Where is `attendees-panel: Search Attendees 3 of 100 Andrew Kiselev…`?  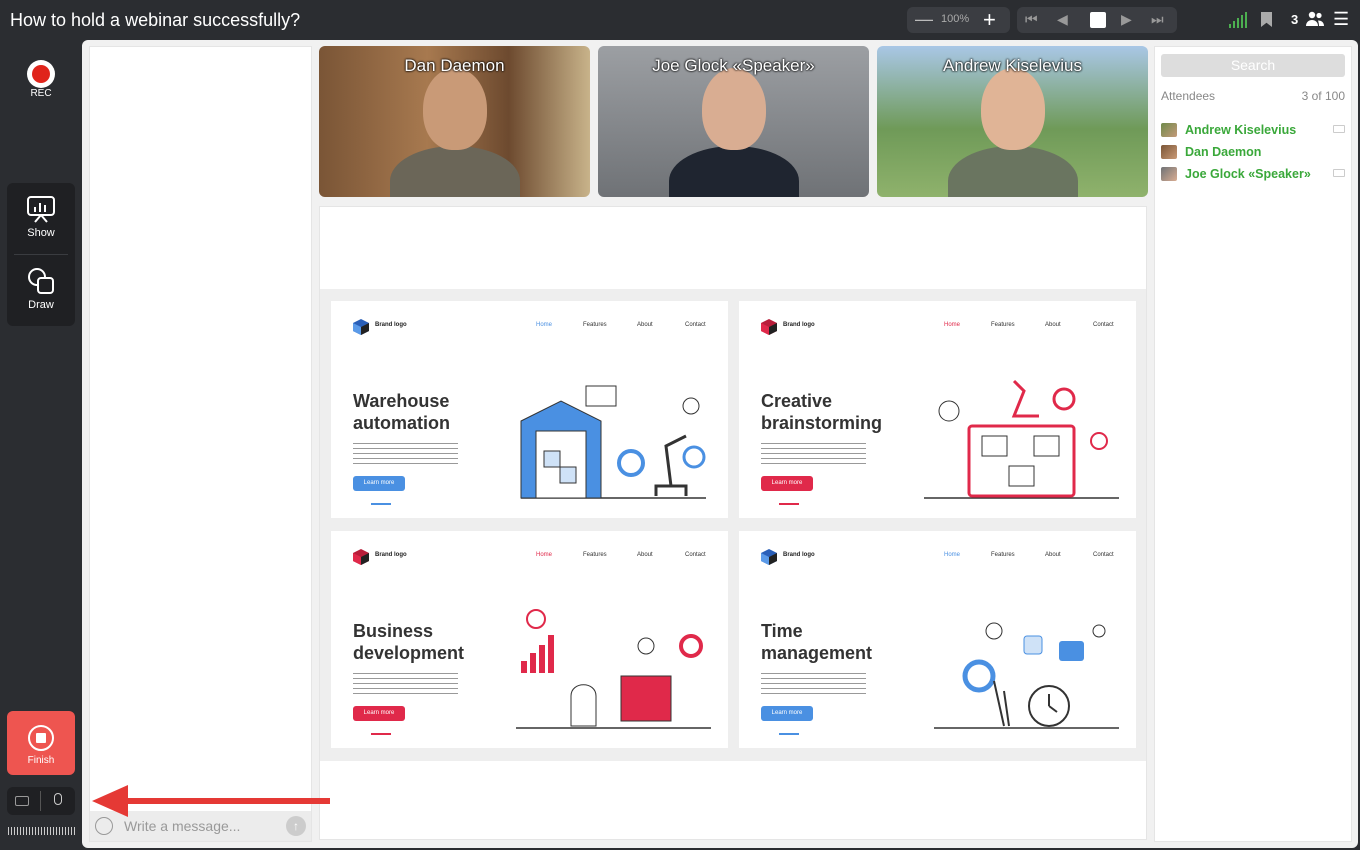
attendees-panel: Search Attendees 3 of 100 Andrew Kiselev… is located at coordinates (1253, 444).